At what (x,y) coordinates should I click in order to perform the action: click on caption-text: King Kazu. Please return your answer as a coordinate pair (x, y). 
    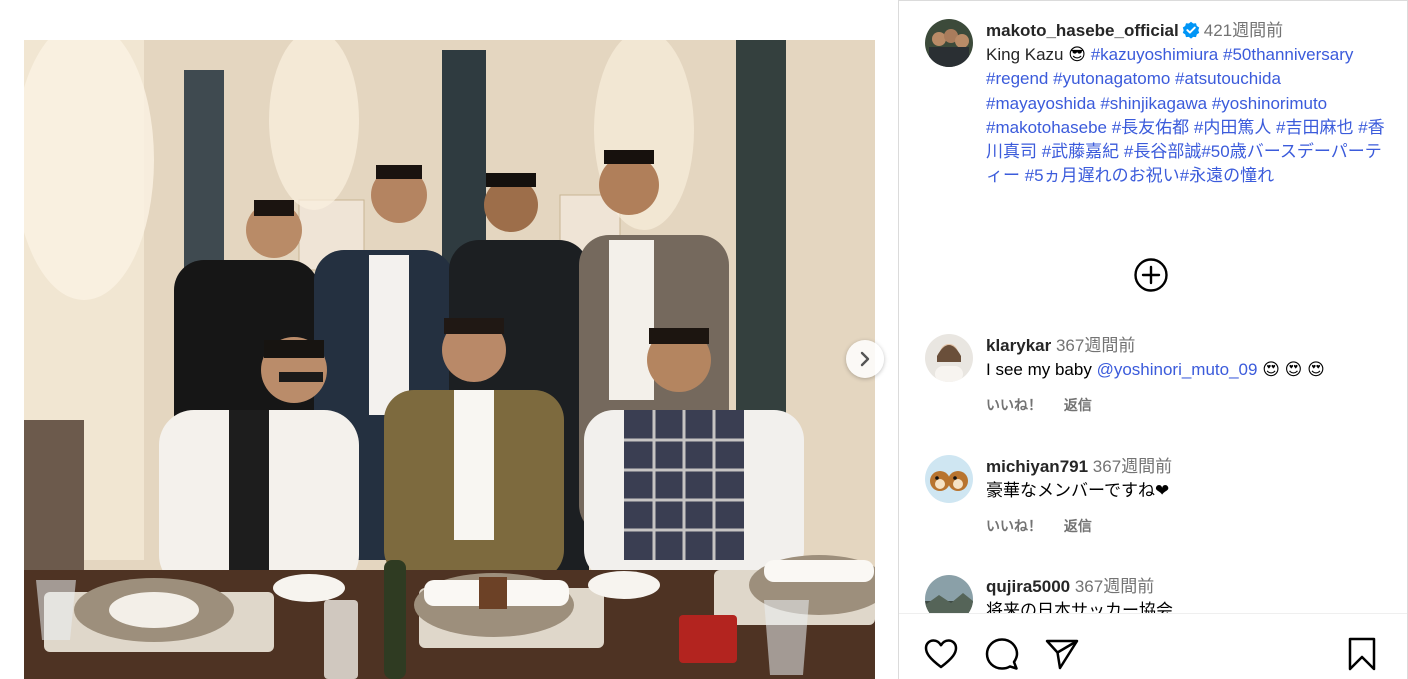
    Looking at the image, I should click on (1025, 55).